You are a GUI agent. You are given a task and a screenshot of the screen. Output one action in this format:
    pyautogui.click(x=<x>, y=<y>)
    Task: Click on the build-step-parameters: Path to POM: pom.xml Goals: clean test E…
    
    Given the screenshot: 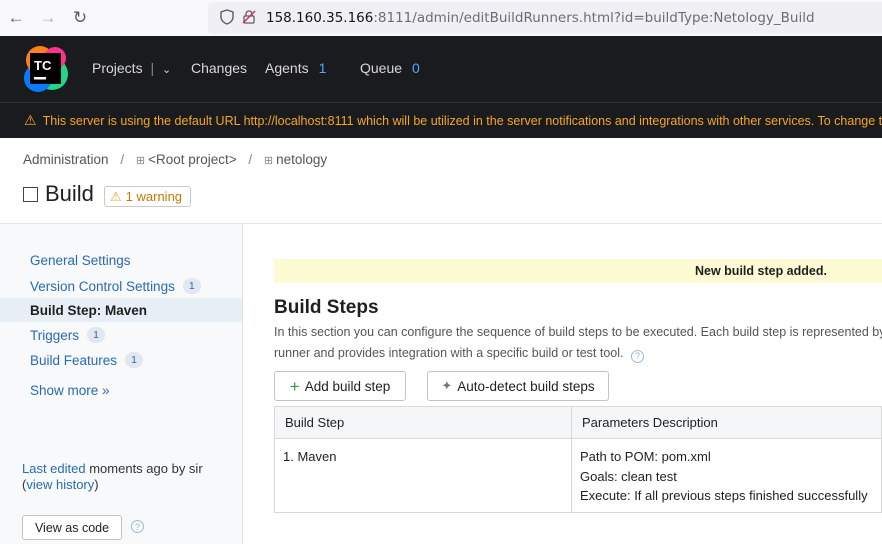 What is the action you would take?
    pyautogui.click(x=726, y=475)
    